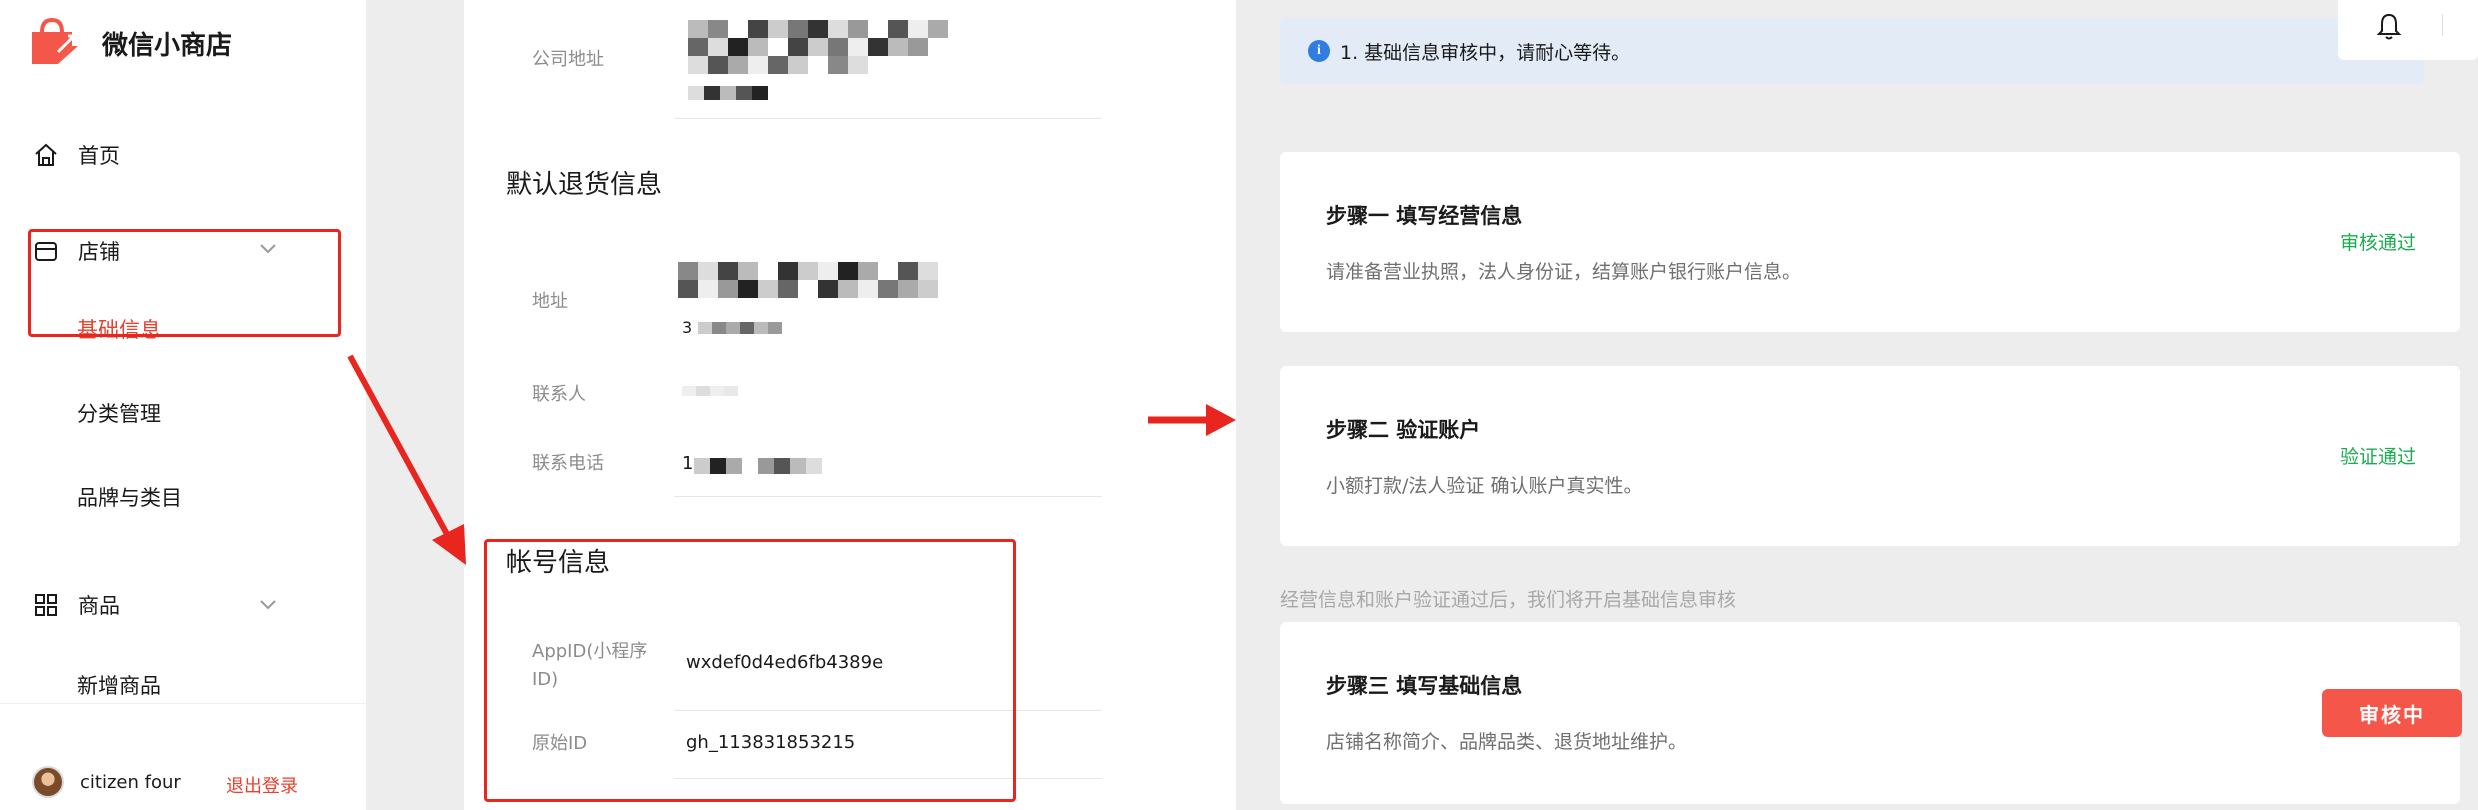 The width and height of the screenshot is (2478, 810). What do you see at coordinates (99, 156) in the screenshot?
I see `nav-home-label: 首页` at bounding box center [99, 156].